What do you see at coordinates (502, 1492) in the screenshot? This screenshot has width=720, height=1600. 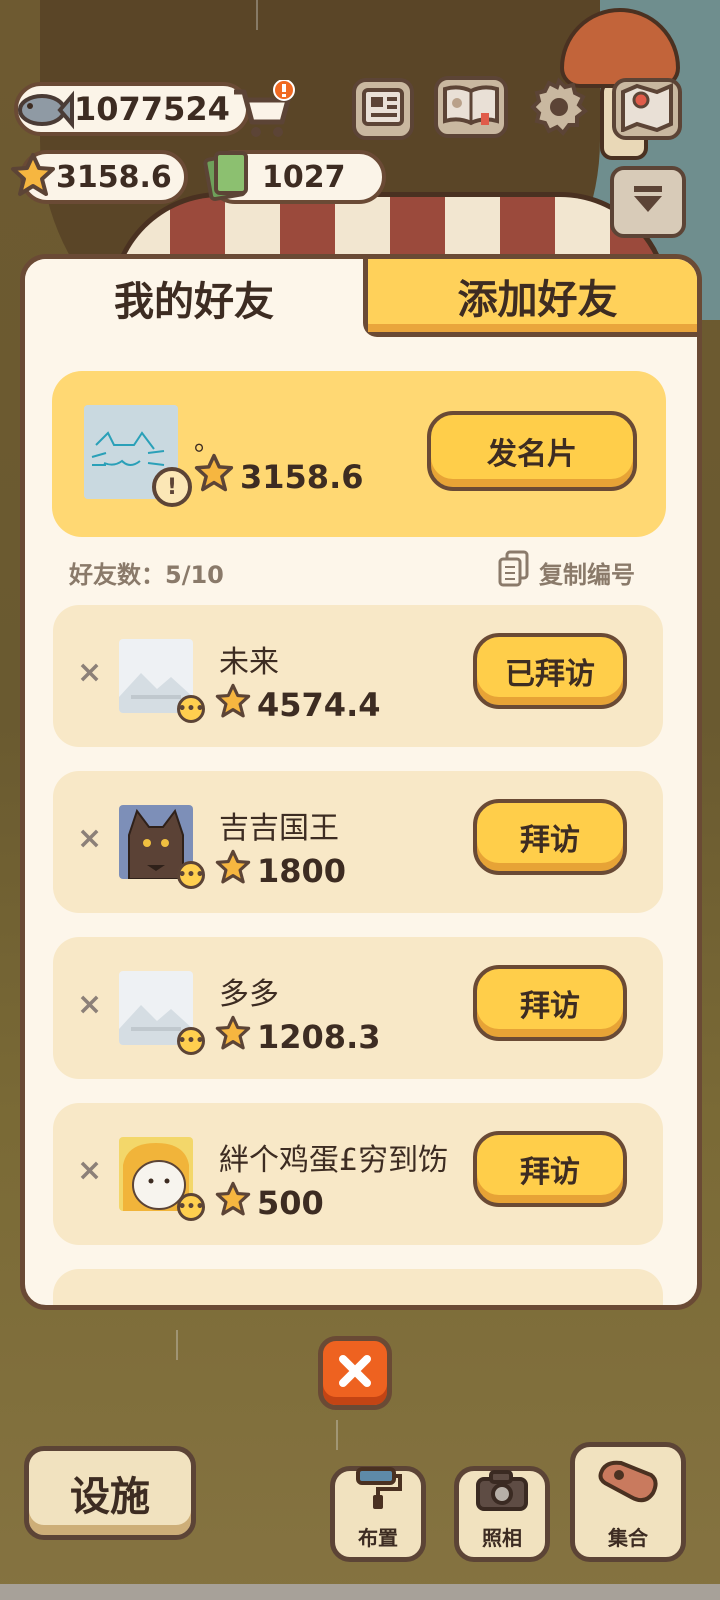 I see `camera-icon` at bounding box center [502, 1492].